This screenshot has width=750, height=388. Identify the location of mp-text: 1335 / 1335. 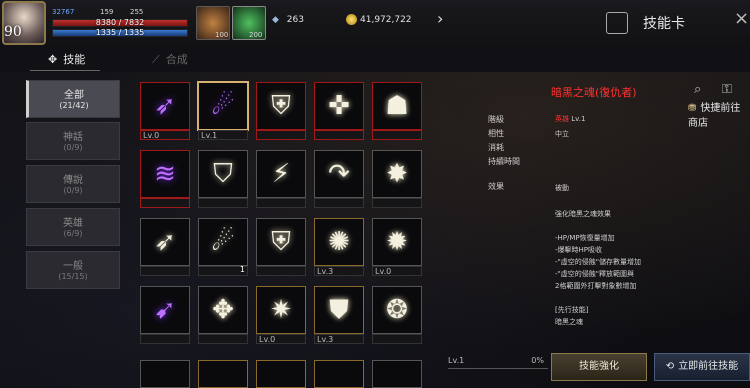
(120, 32).